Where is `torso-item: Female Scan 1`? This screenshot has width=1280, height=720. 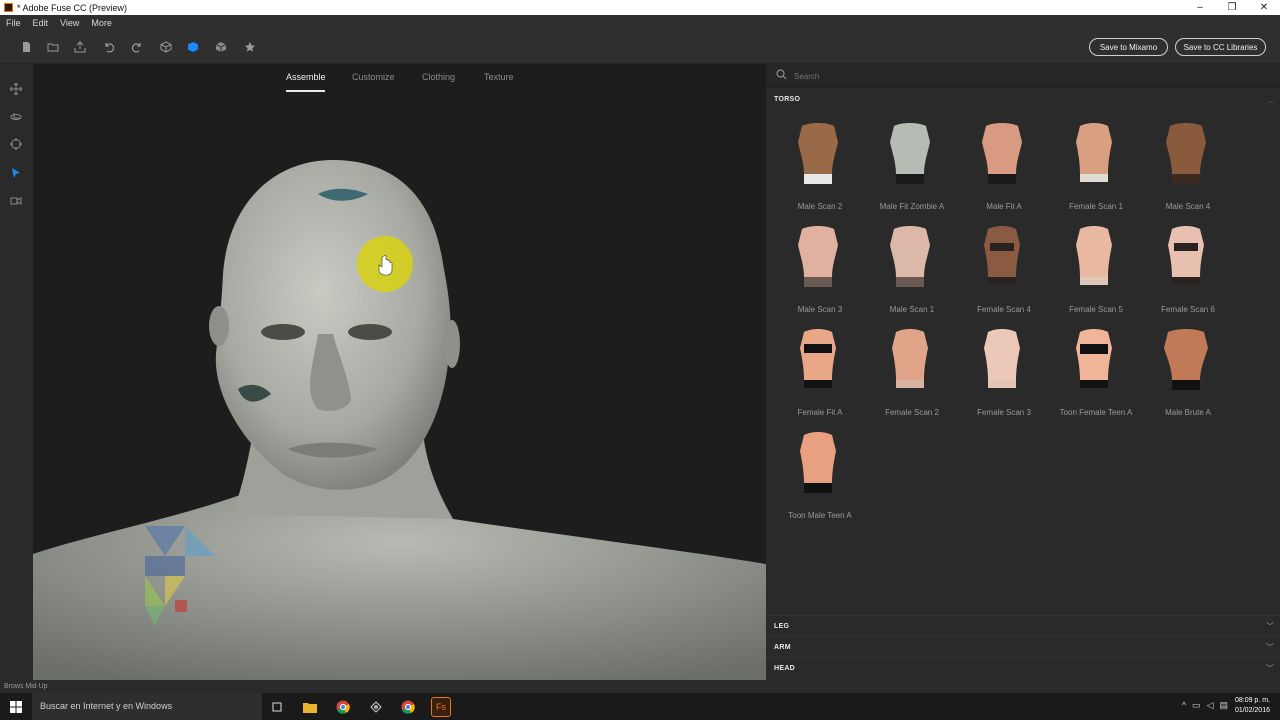
torso-item: Female Scan 1 is located at coordinates (1092, 166).